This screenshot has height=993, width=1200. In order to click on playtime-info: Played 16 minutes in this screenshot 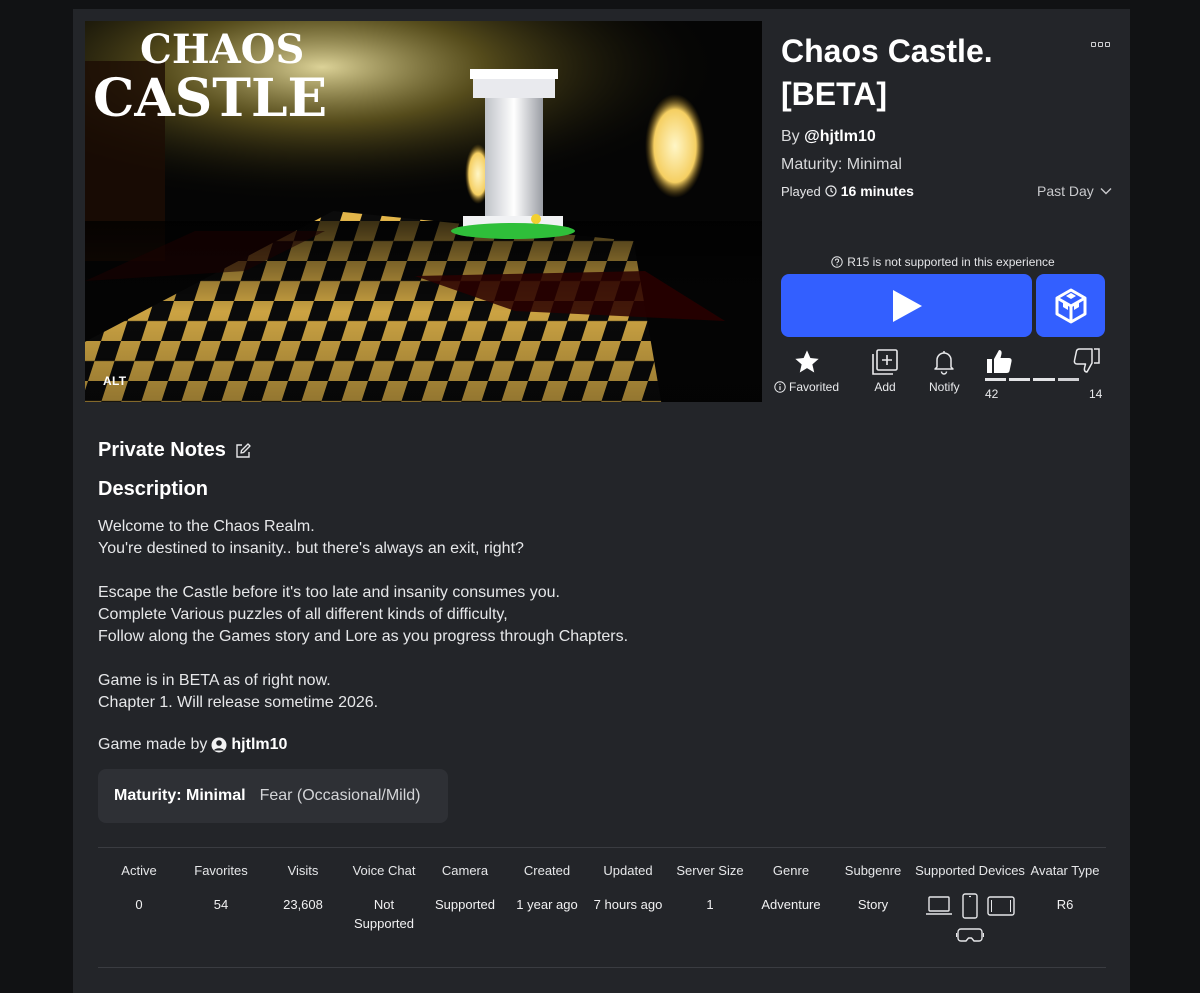, I will do `click(847, 191)`.